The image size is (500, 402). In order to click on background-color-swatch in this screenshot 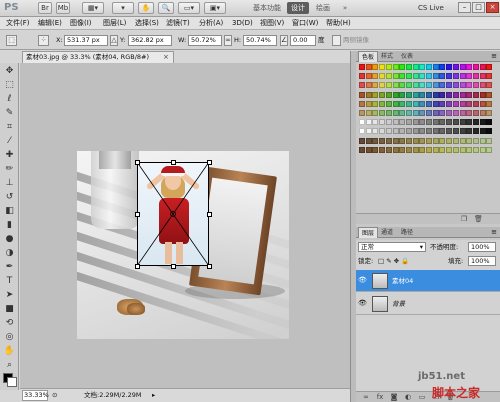, I will do `click(12, 382)`.